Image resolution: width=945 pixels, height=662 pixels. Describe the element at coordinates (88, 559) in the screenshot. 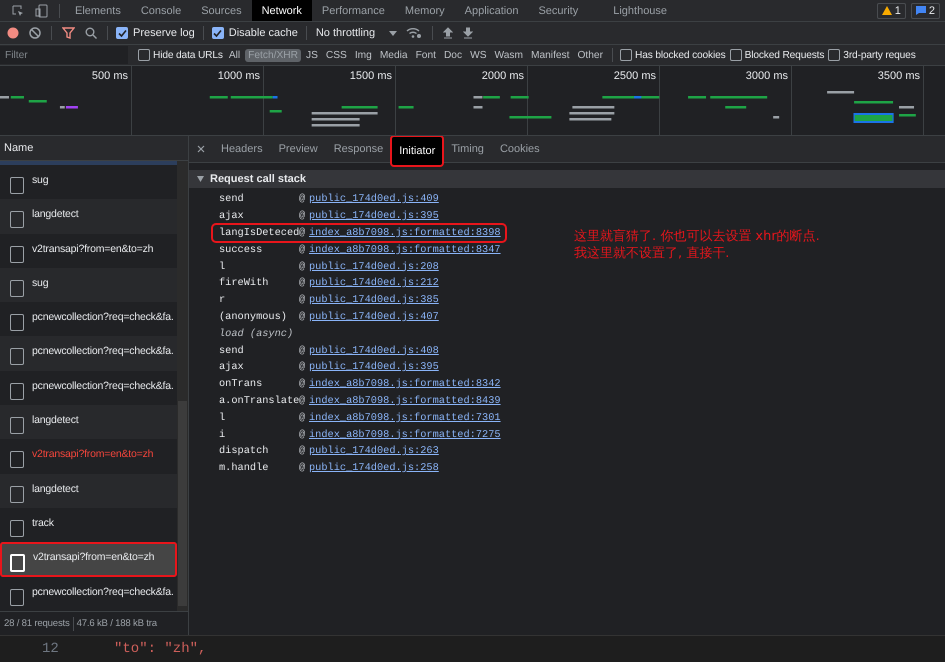

I see `request-row: v2transapi?from=en&to=zh` at that location.